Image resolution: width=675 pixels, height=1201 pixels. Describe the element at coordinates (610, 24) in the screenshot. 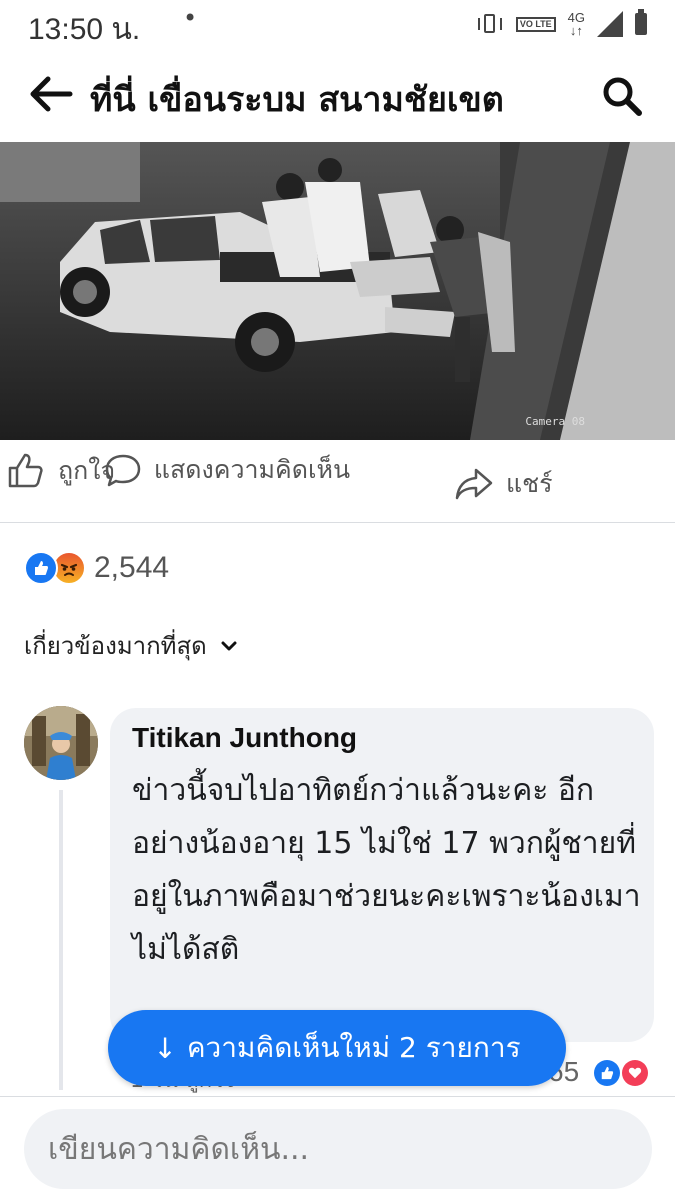

I see `signal-icon` at that location.